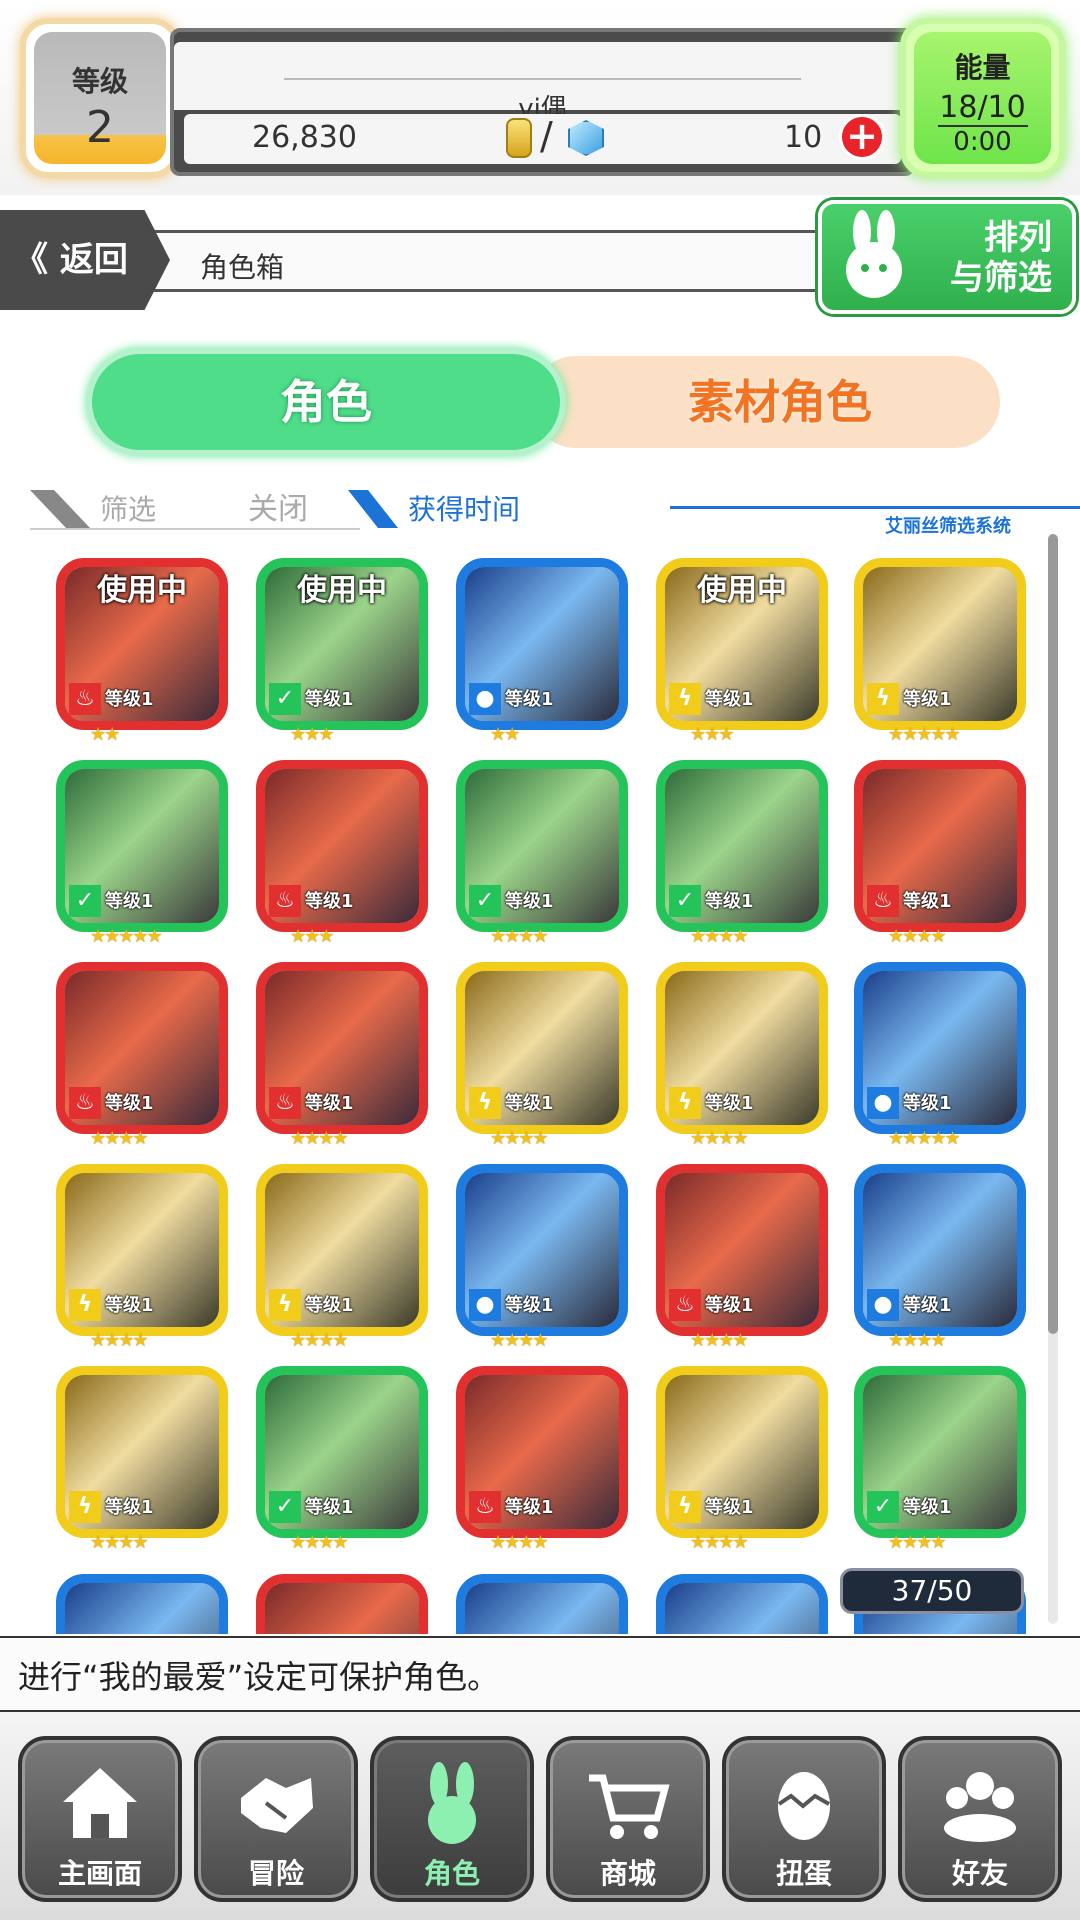 Image resolution: width=1080 pixels, height=1920 pixels. What do you see at coordinates (742, 644) in the screenshot?
I see `character-card: 使用中 ϟ 等级1` at bounding box center [742, 644].